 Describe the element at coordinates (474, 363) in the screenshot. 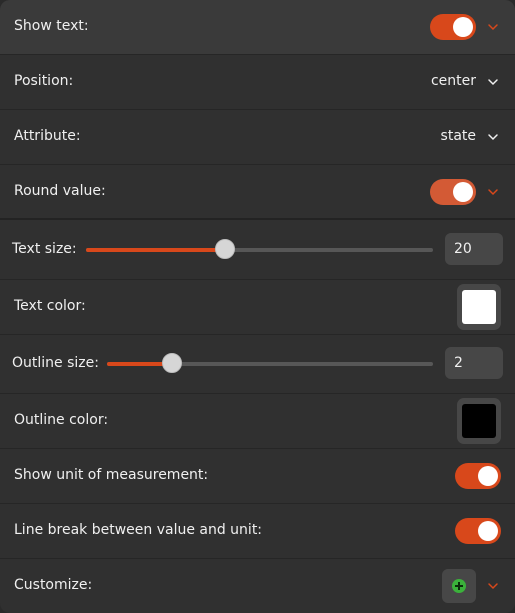

I see `outline-size-spinbox: 2` at that location.